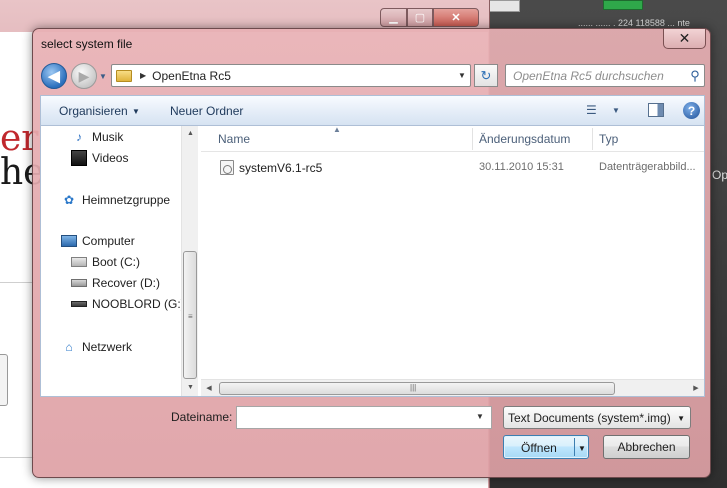  What do you see at coordinates (209, 388) in the screenshot?
I see `scroll-left-icon: ◀` at bounding box center [209, 388].